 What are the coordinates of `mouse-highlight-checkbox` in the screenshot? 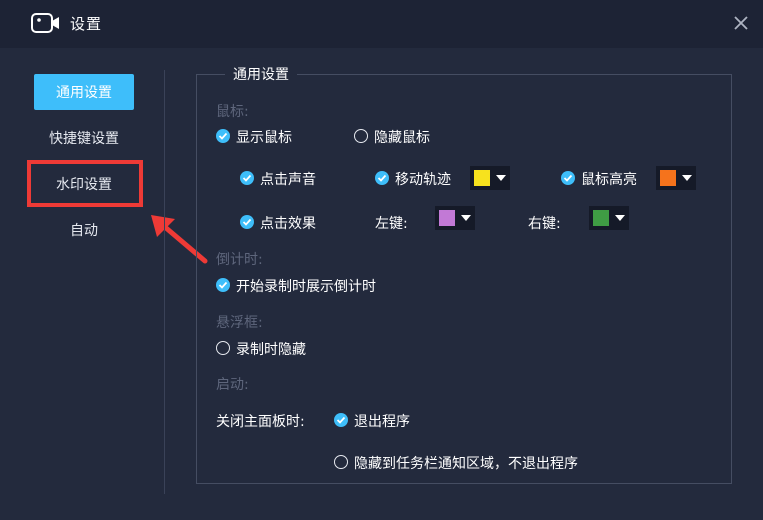 It's located at (568, 178).